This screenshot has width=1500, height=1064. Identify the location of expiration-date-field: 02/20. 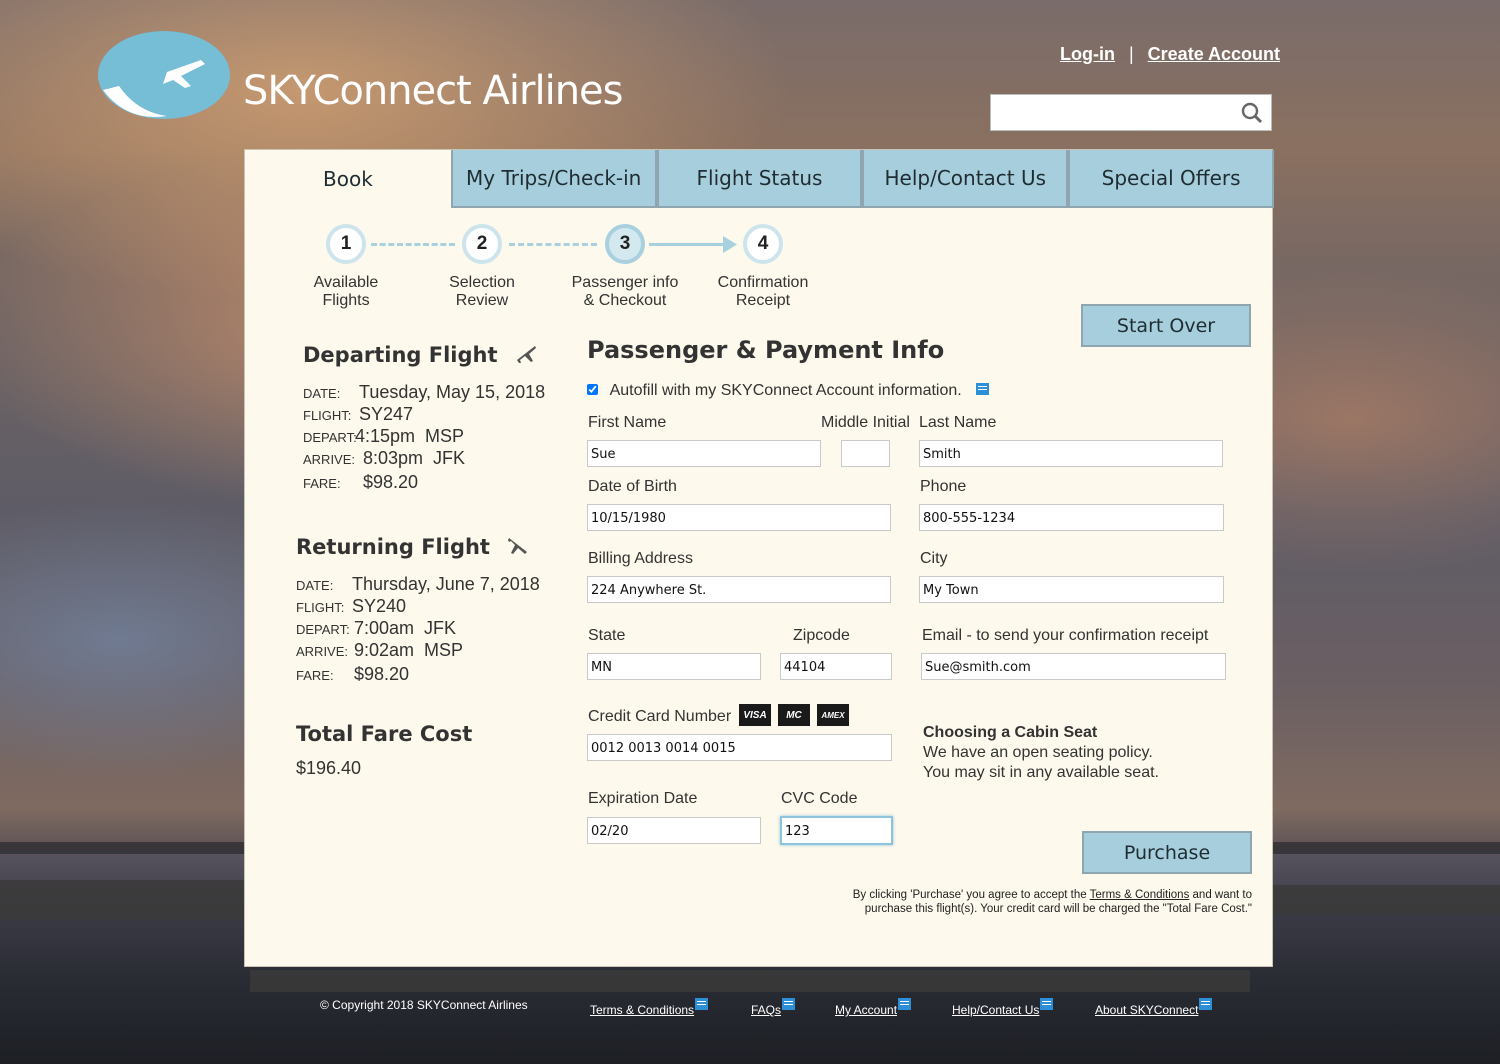
(674, 830).